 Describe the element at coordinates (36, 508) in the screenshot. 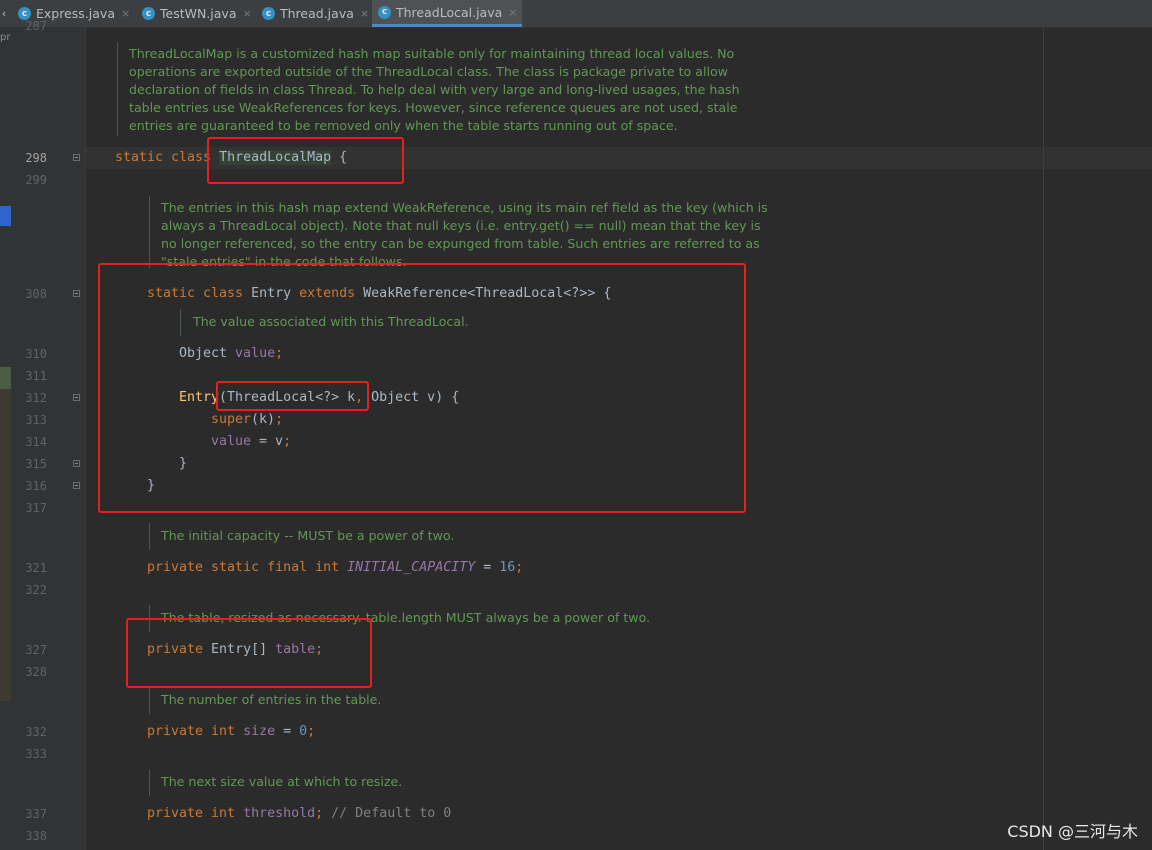

I see `line-number: 317` at that location.